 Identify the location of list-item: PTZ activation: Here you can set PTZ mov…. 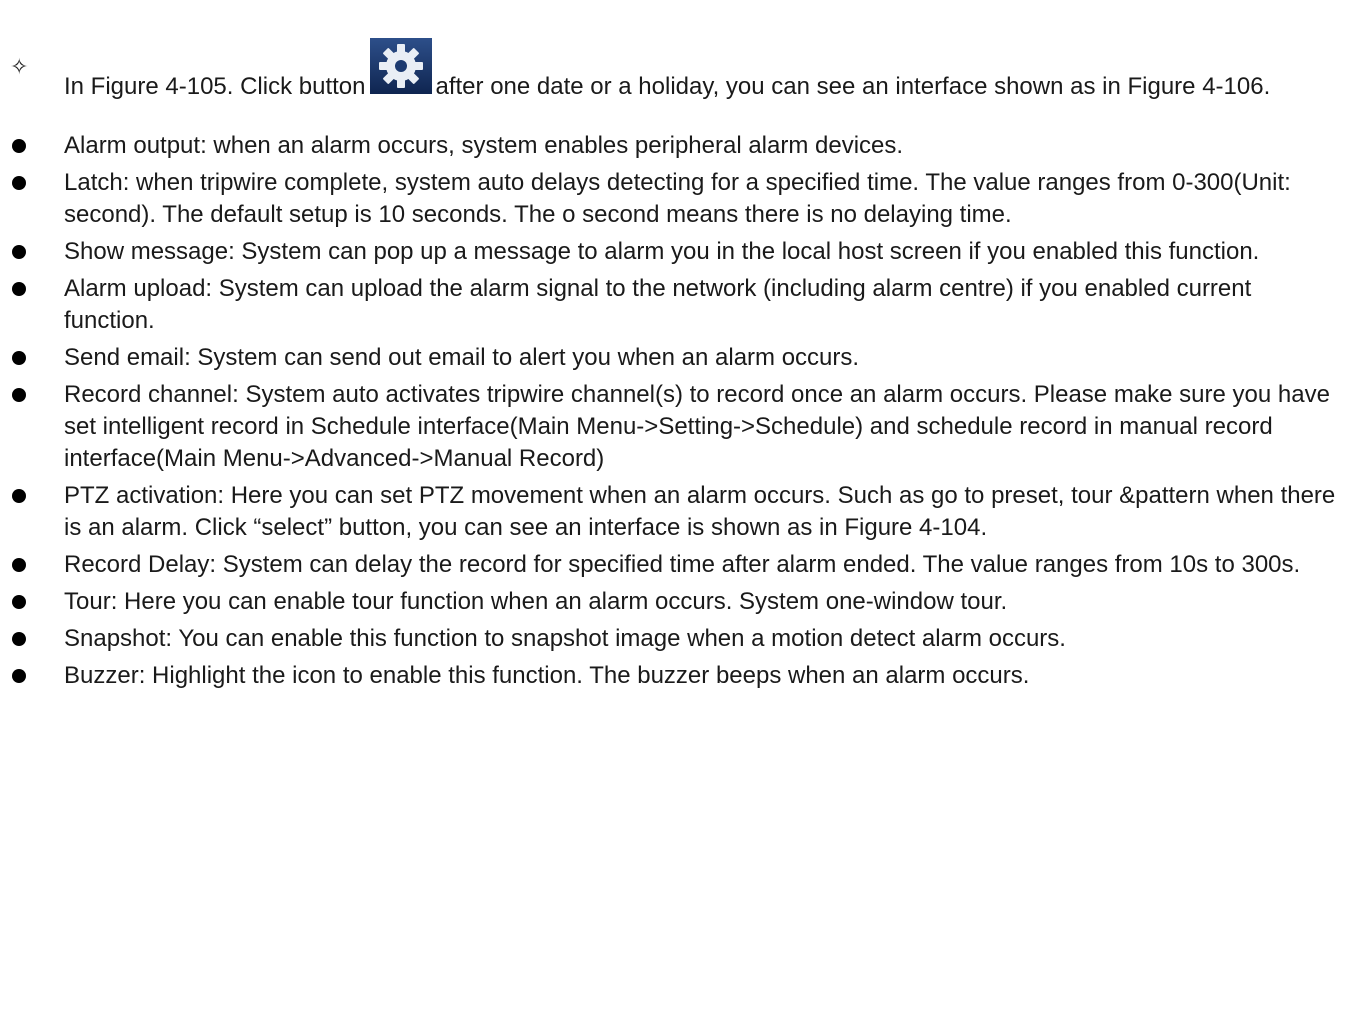
(677, 512).